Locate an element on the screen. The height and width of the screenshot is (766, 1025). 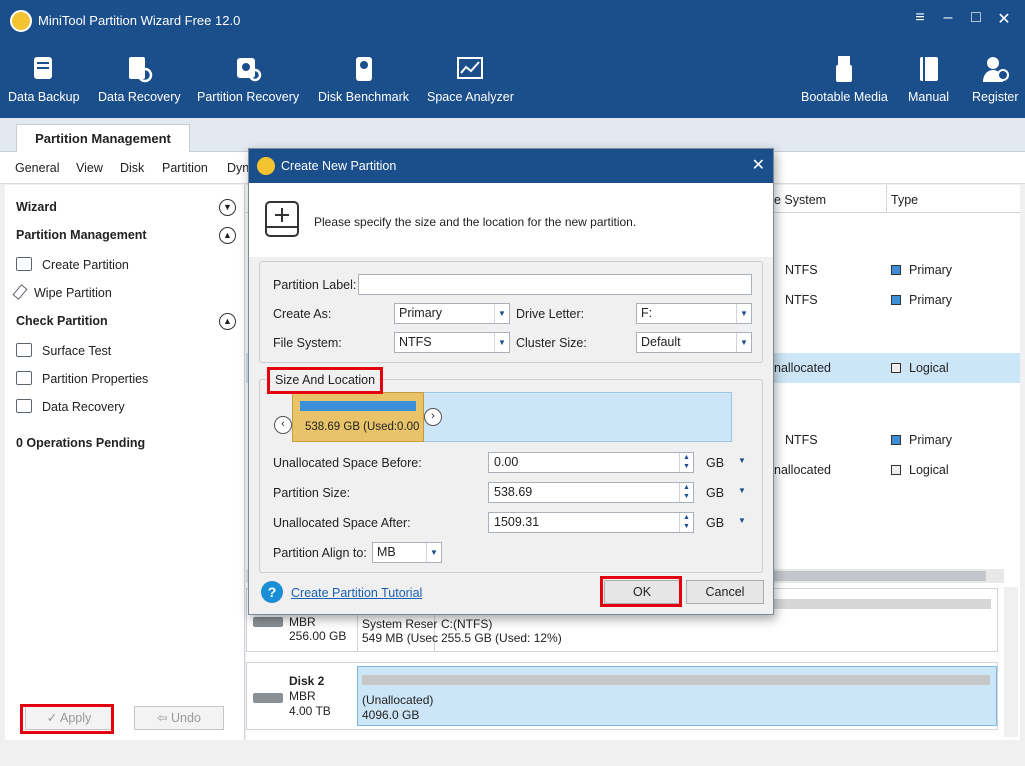
register-button: Register is located at coordinates (995, 79).